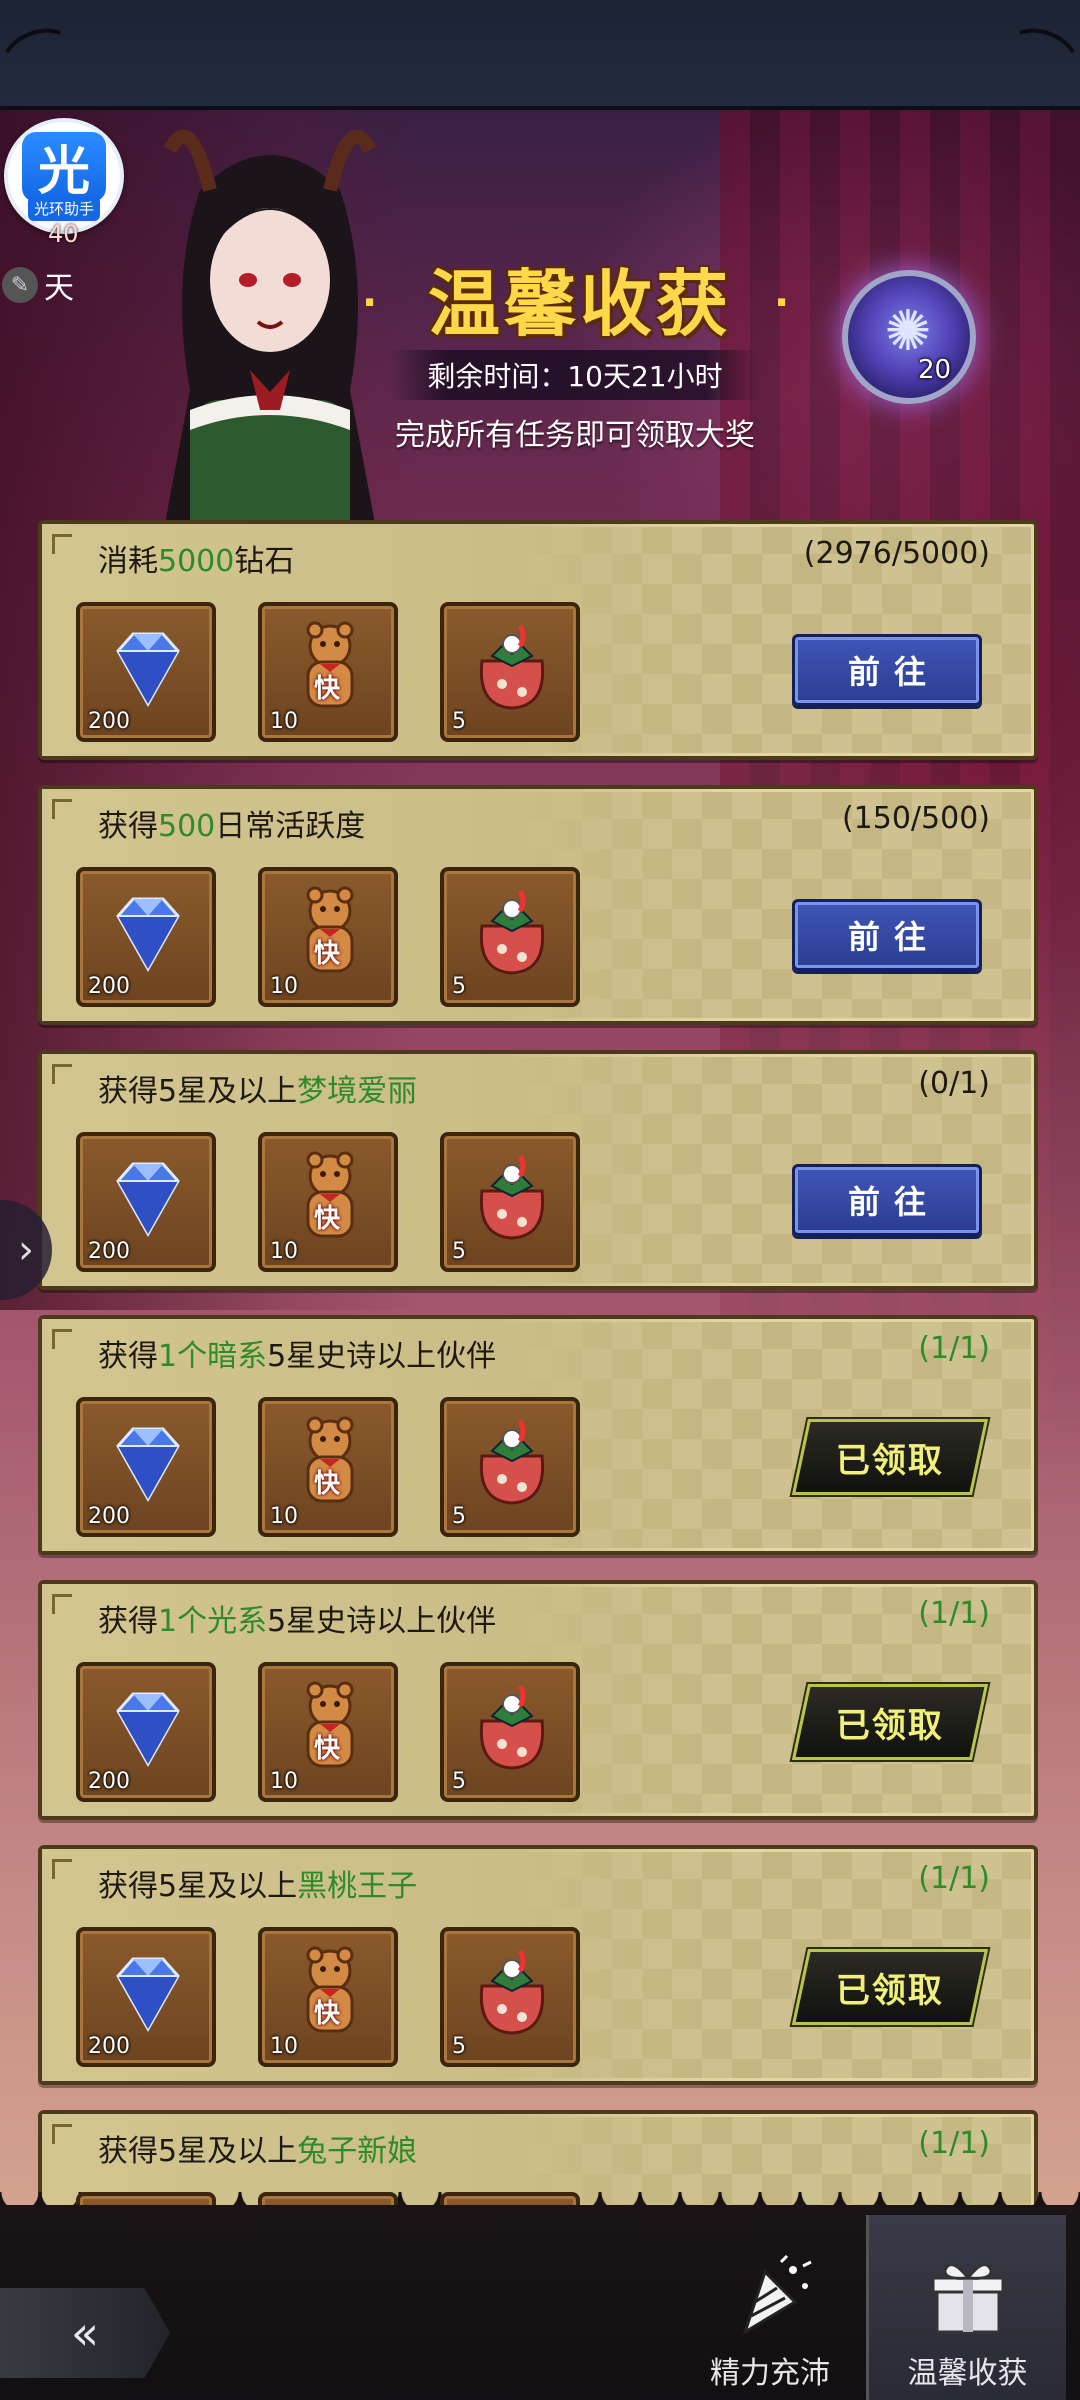  What do you see at coordinates (357, 1091) in the screenshot?
I see `task-title-highlight: 梦境爱丽` at bounding box center [357, 1091].